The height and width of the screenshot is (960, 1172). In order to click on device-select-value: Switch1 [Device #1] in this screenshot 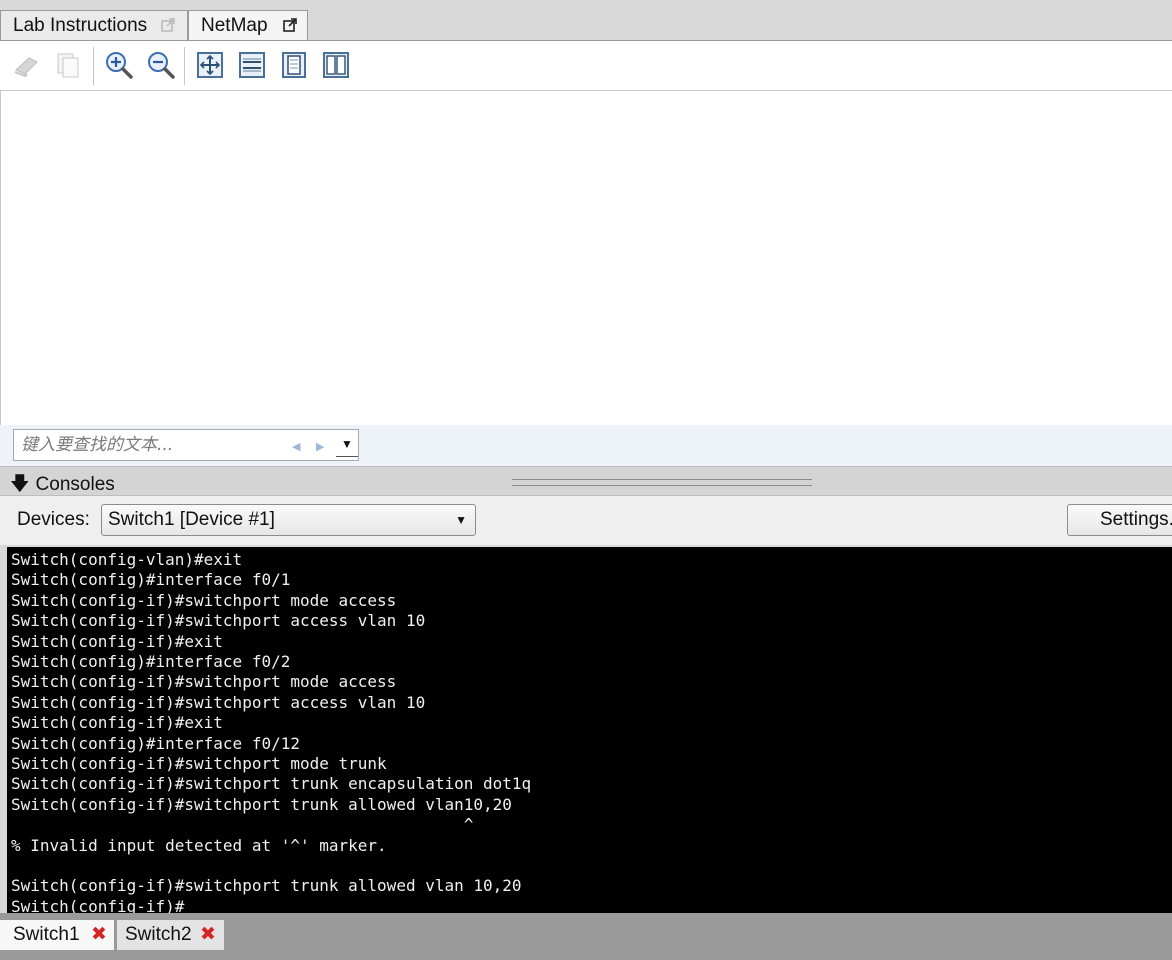, I will do `click(191, 519)`.